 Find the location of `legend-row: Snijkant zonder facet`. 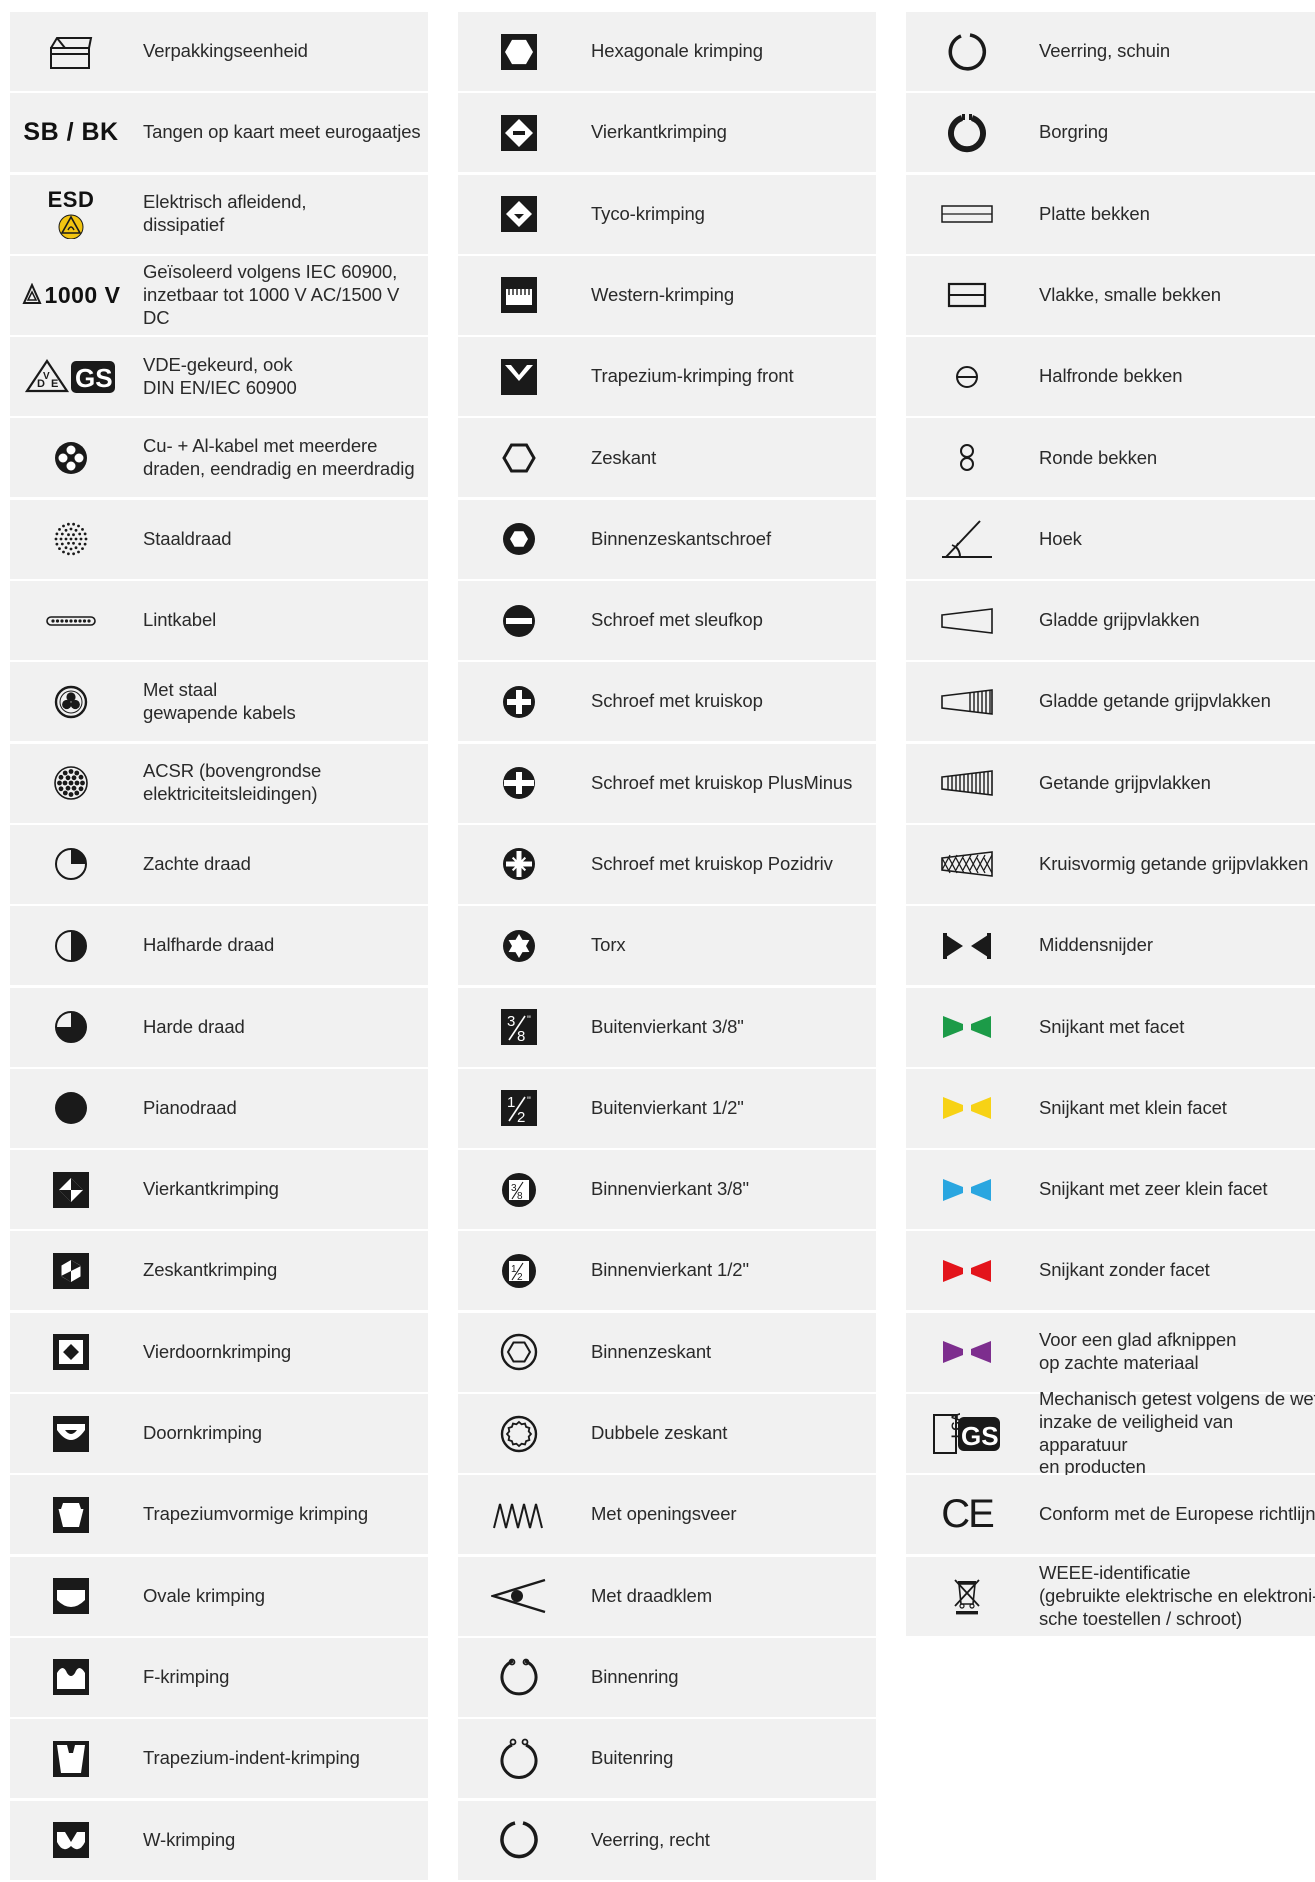

legend-row: Snijkant zonder facet is located at coordinates (1110, 1271).